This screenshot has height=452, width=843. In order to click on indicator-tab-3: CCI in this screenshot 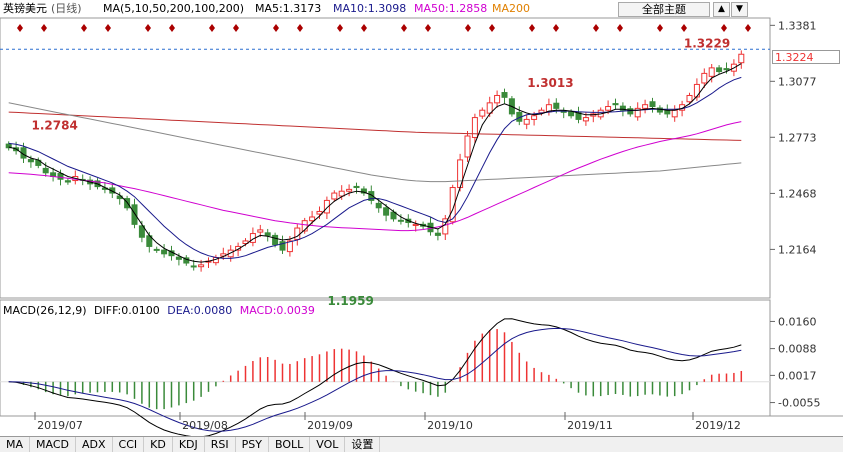, I will do `click(129, 444)`.